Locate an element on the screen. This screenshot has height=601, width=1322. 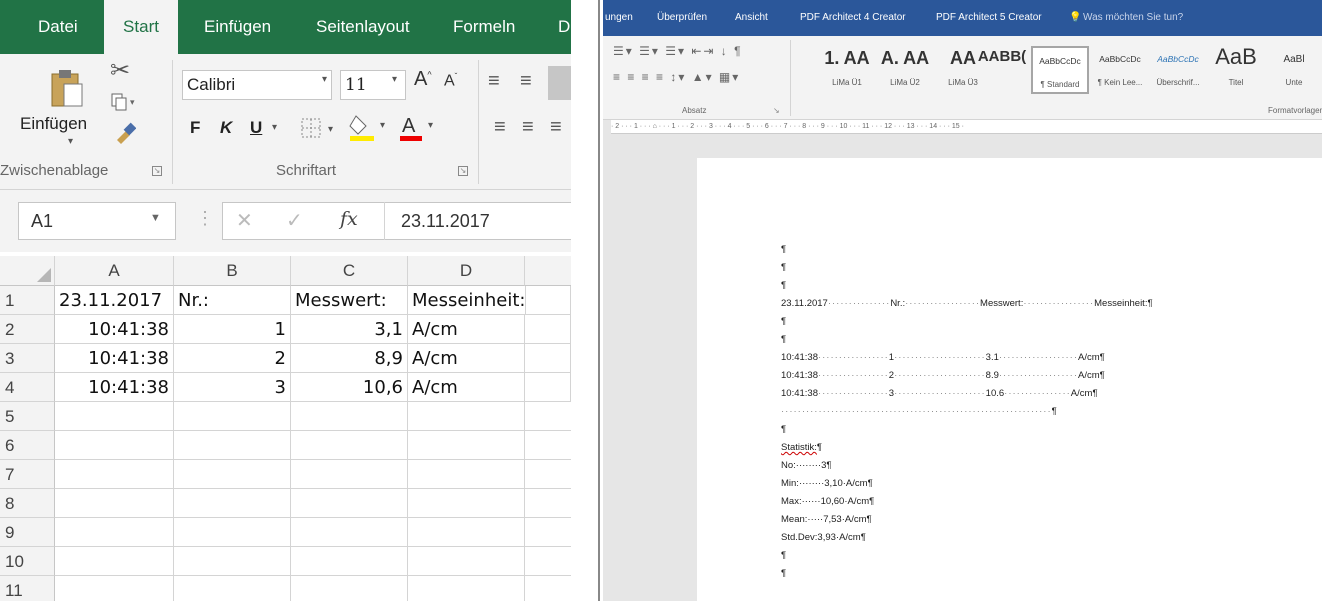
align-bottom-icon is located at coordinates (559, 83).